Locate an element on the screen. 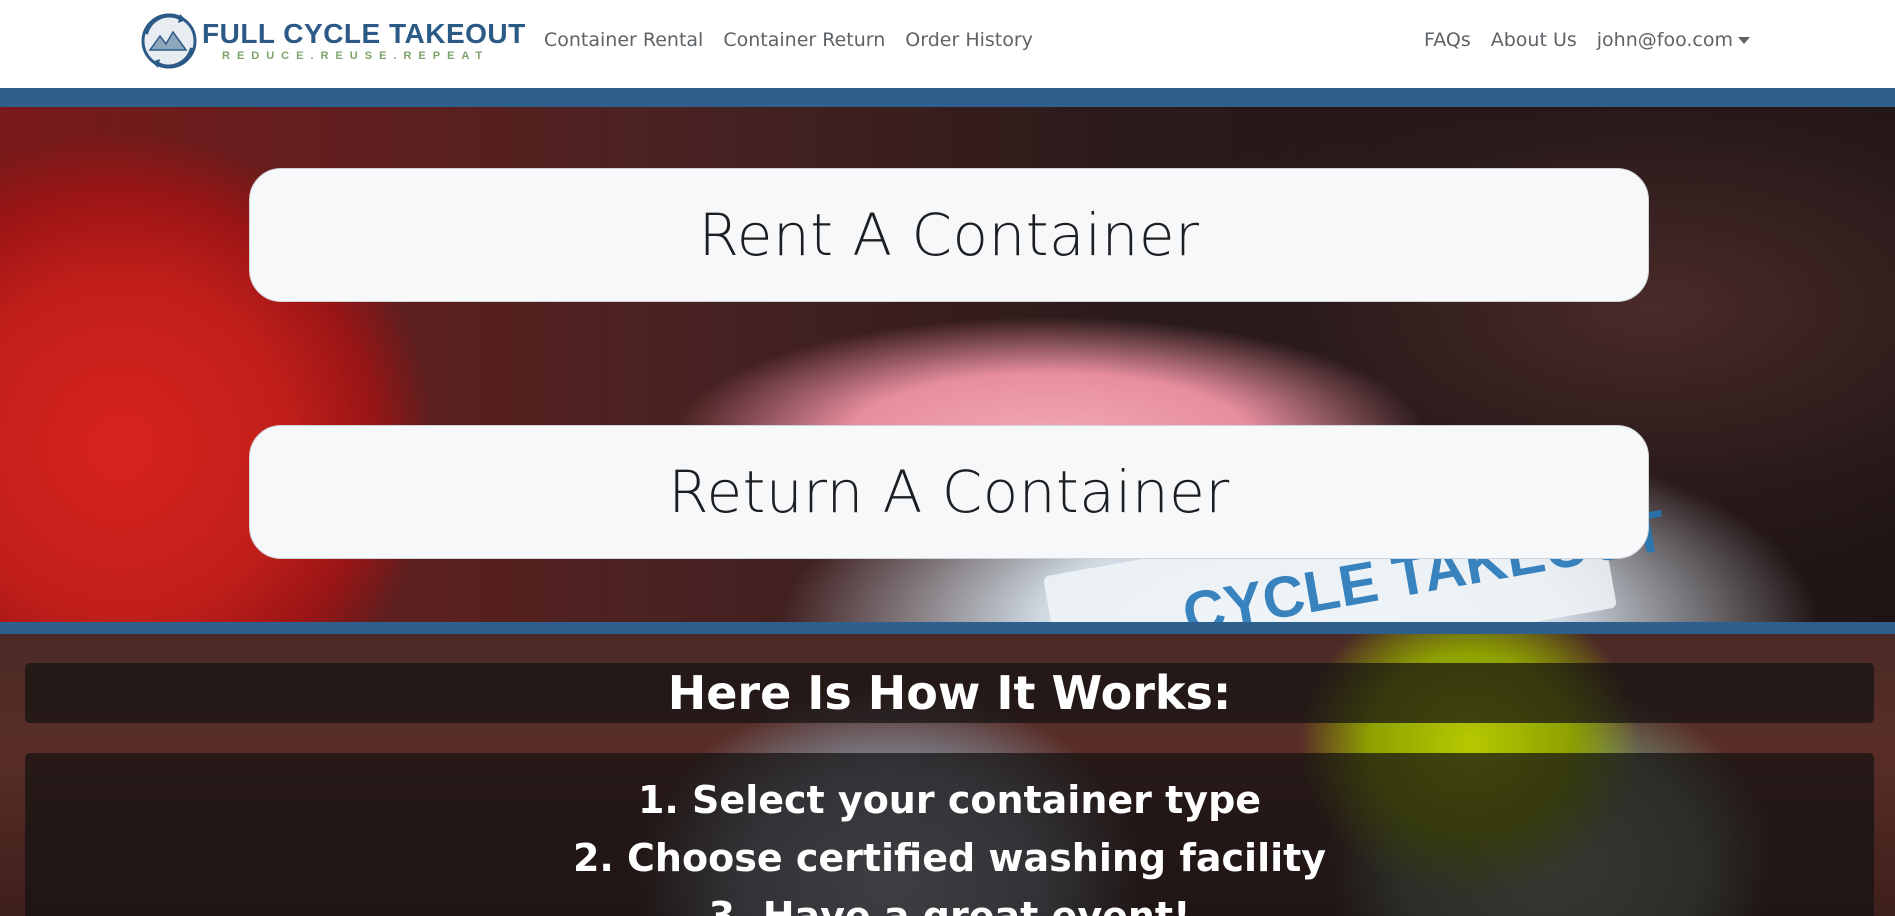 The height and width of the screenshot is (916, 1895). brand-logo-link: FULL CYCLE TAKEOUT REDUCE.REUSE.REPEAT is located at coordinates (333, 41).